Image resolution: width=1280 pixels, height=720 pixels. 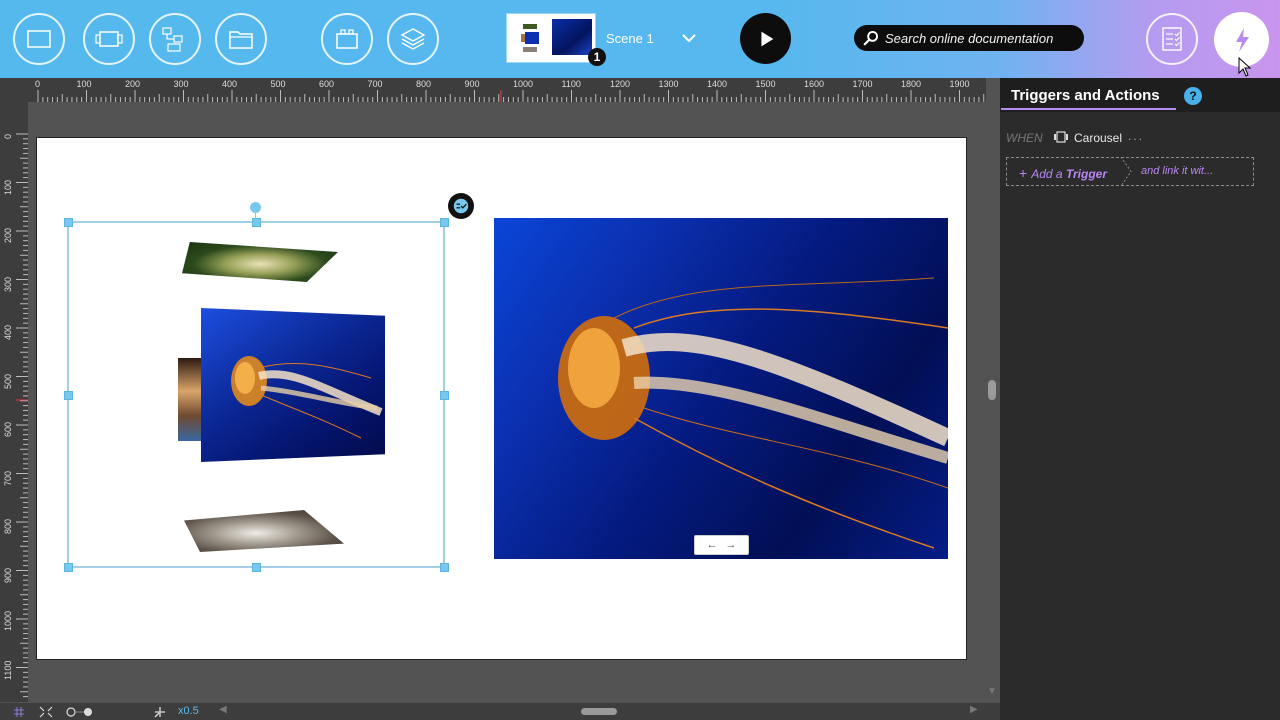 What do you see at coordinates (68, 222) in the screenshot?
I see `resize-handle-nw` at bounding box center [68, 222].